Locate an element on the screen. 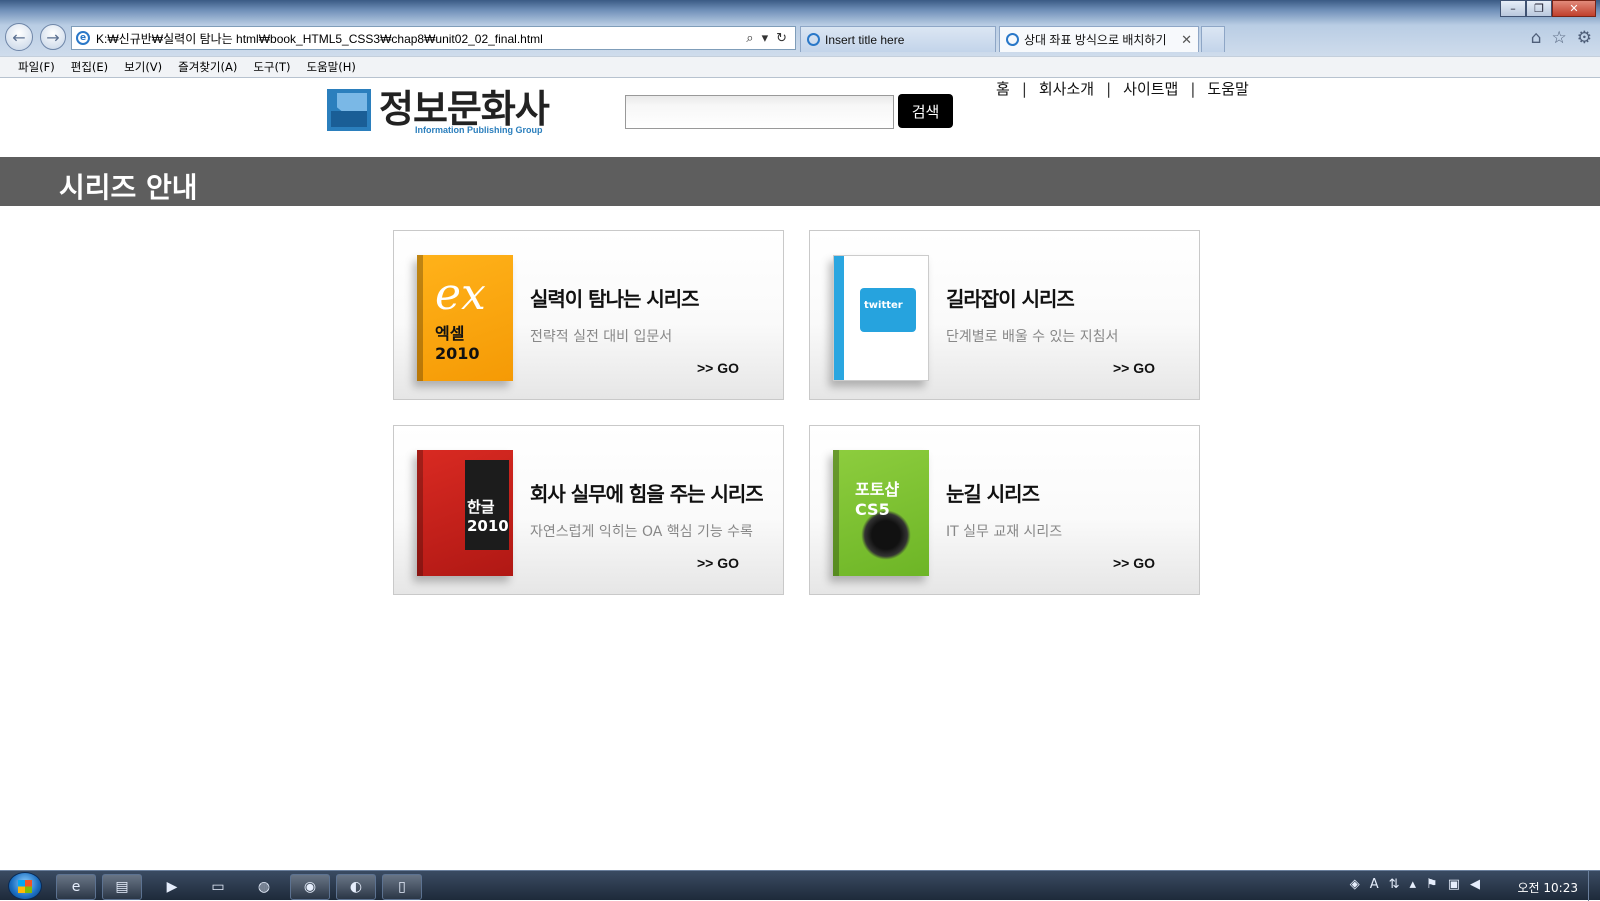  notepad-taskbar-button: ▯ is located at coordinates (402, 887).